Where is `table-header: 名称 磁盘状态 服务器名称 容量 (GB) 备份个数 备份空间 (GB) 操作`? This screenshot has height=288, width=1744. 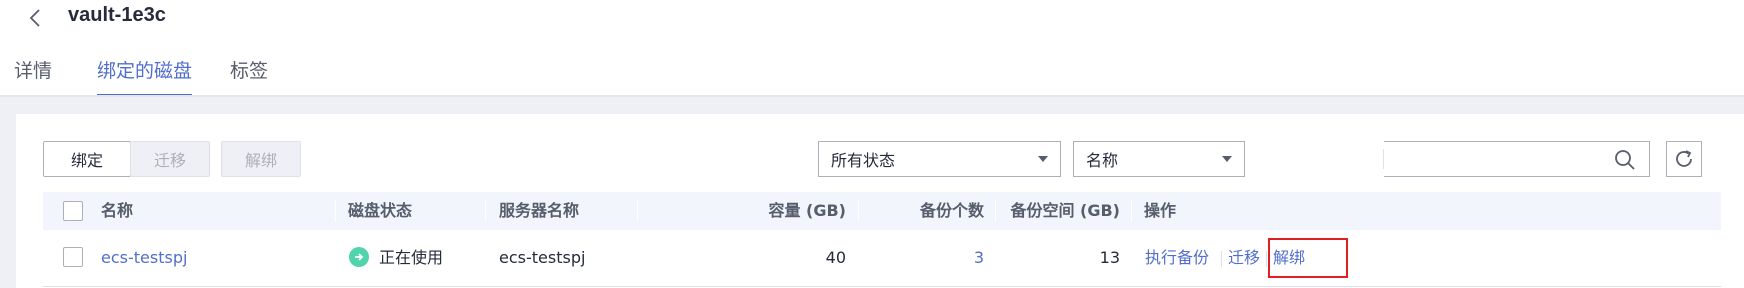
table-header: 名称 磁盘状态 服务器名称 容量 (GB) 备份个数 备份空间 (GB) 操作 is located at coordinates (882, 211).